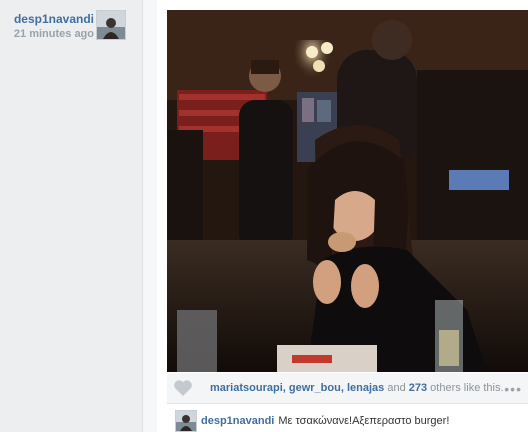 Image resolution: width=528 pixels, height=432 pixels. I want to click on author-avatar-image, so click(111, 25).